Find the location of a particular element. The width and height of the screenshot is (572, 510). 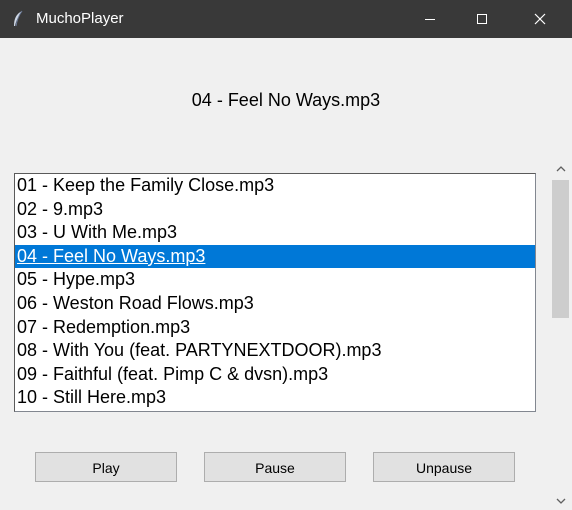

playlist-item: 01 - Keep the Family Close.mp3 is located at coordinates (275, 186).